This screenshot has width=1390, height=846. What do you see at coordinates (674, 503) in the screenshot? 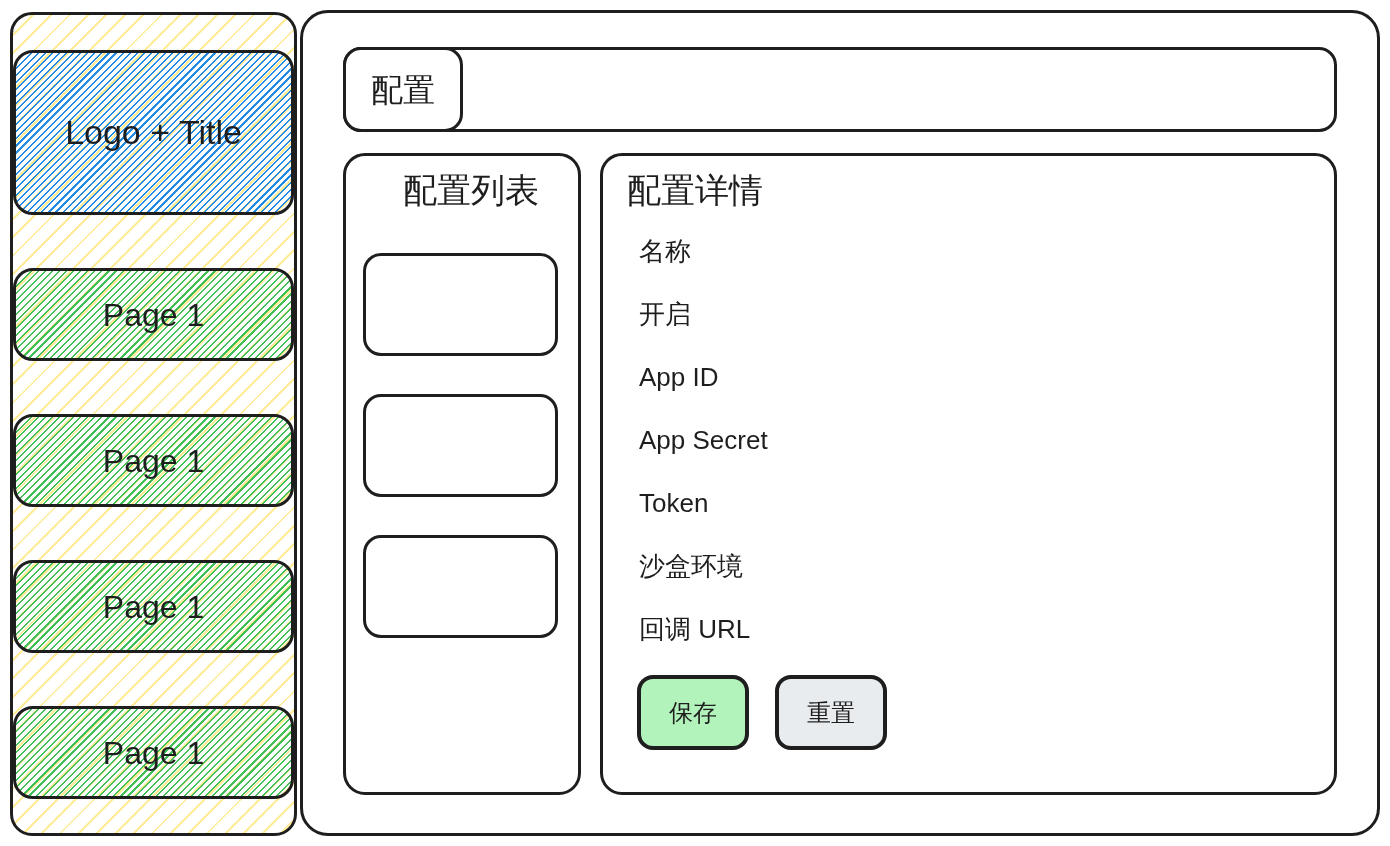
I see `field-label: Token` at bounding box center [674, 503].